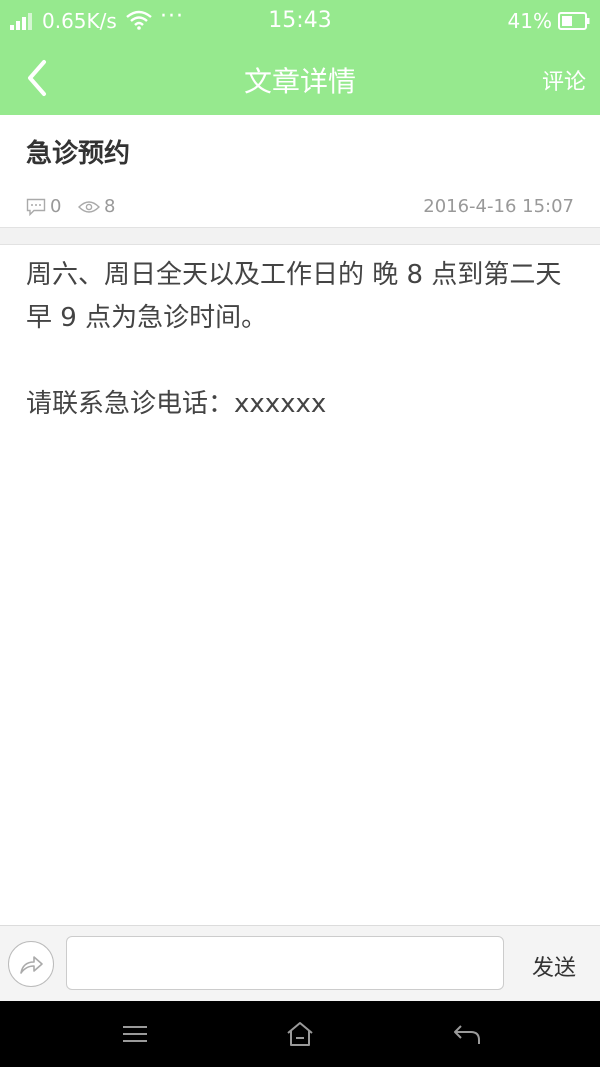  What do you see at coordinates (300, 236) in the screenshot?
I see `section-divider` at bounding box center [300, 236].